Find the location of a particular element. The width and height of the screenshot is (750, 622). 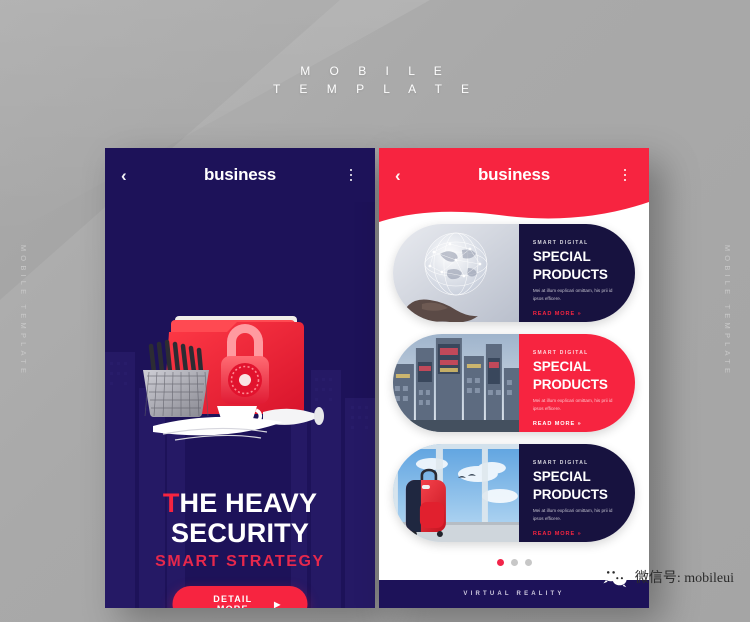

left-phone-title: business is located at coordinates (240, 174).